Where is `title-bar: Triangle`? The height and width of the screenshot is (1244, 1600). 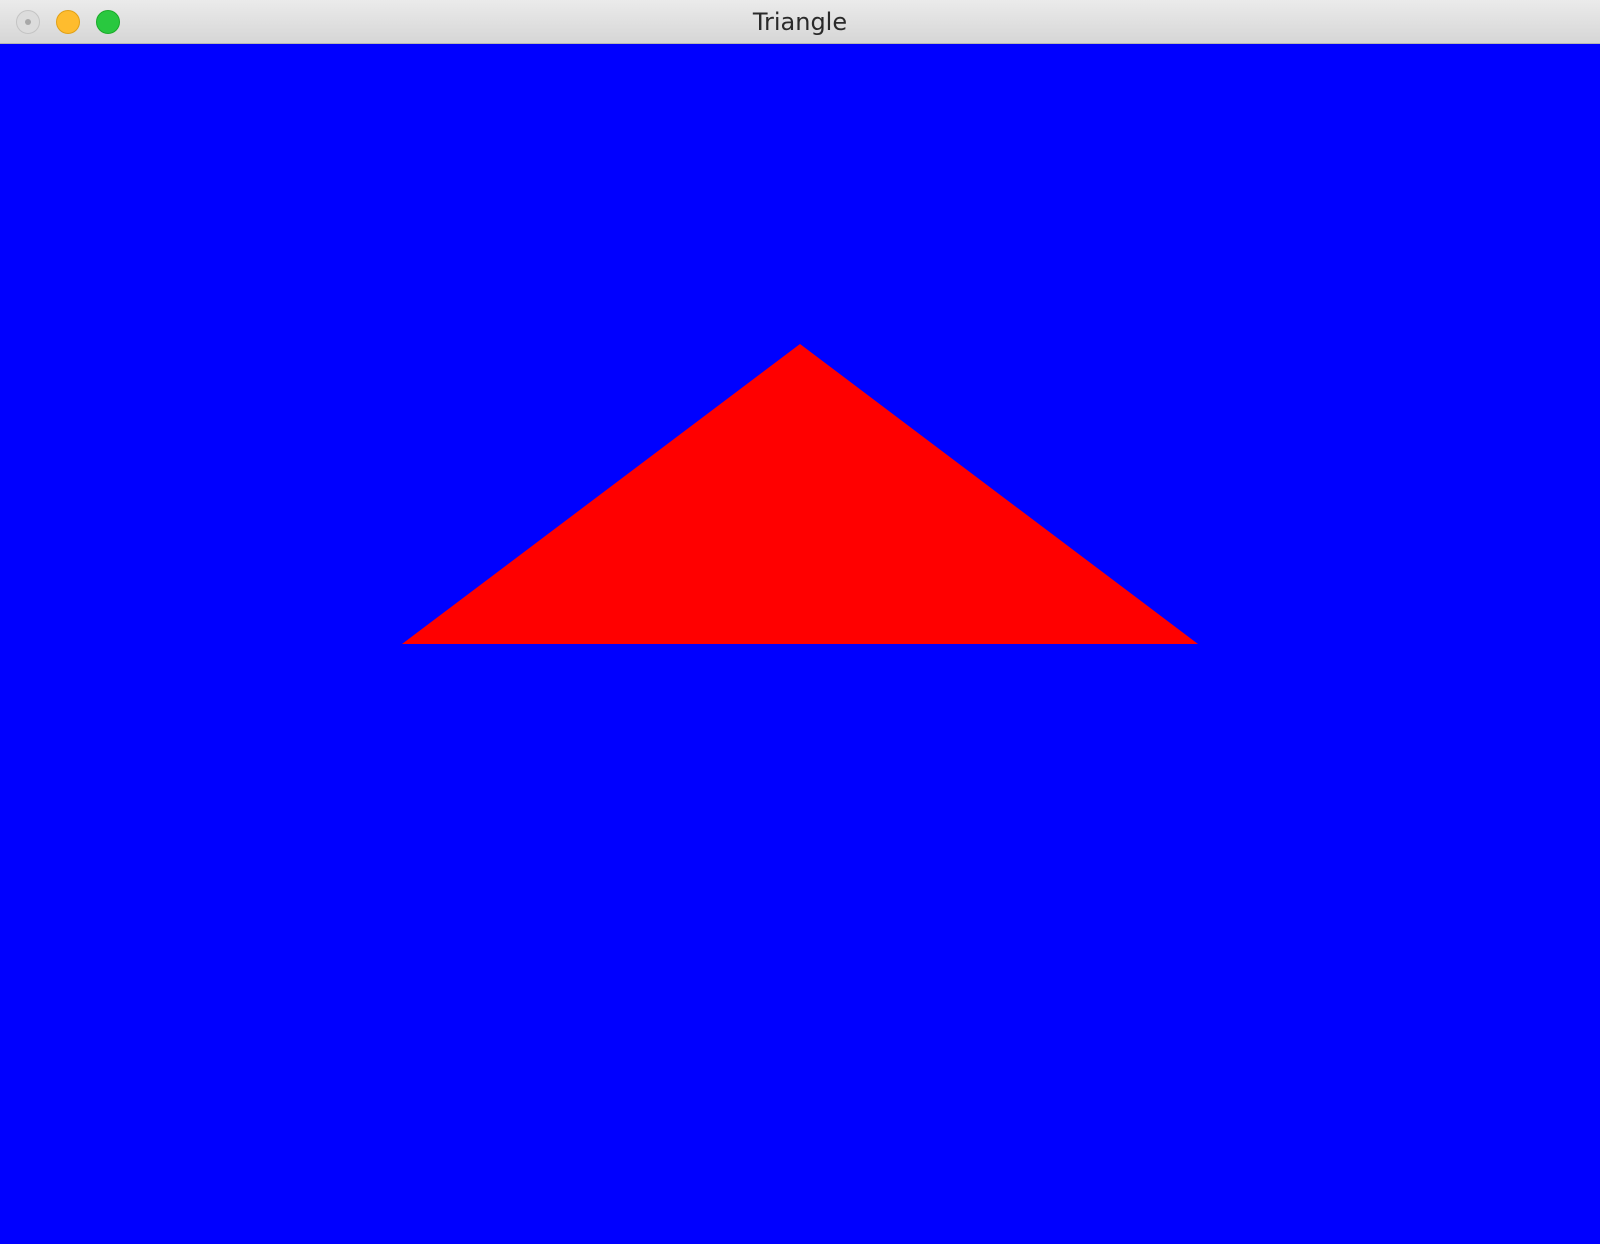
title-bar: Triangle is located at coordinates (800, 22).